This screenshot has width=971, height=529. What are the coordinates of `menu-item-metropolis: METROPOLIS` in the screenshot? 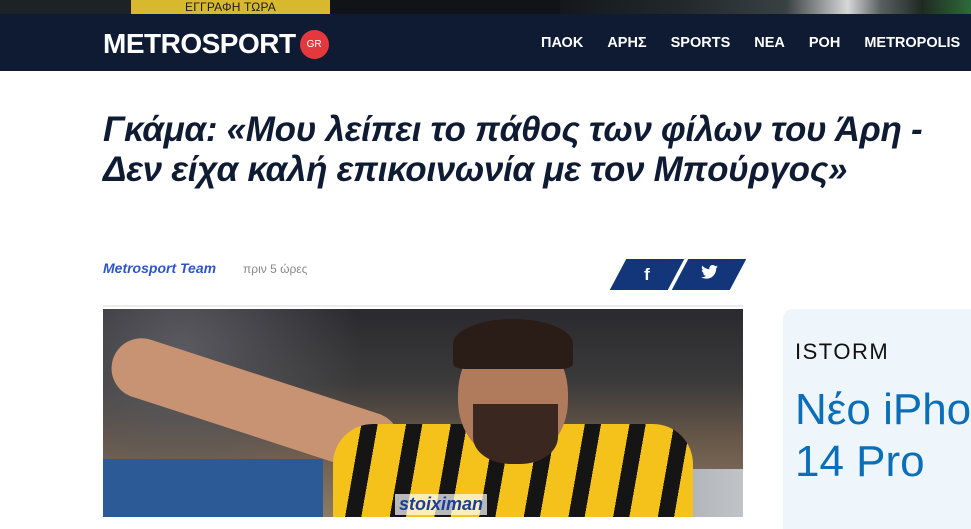 It's located at (912, 43).